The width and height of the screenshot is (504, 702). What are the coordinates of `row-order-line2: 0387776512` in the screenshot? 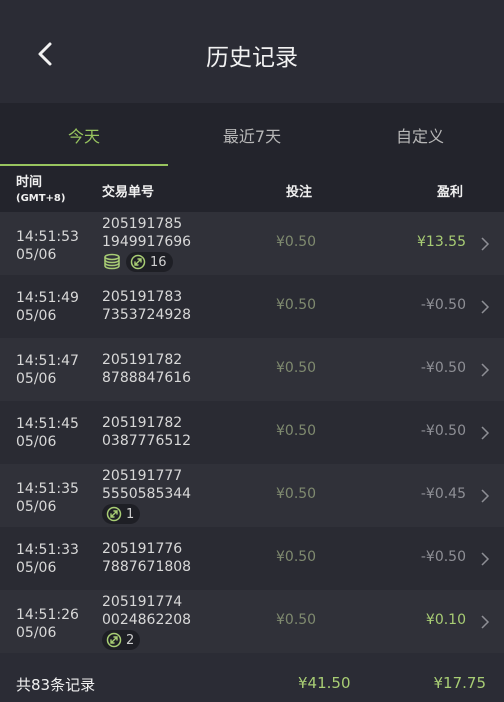 It's located at (147, 441).